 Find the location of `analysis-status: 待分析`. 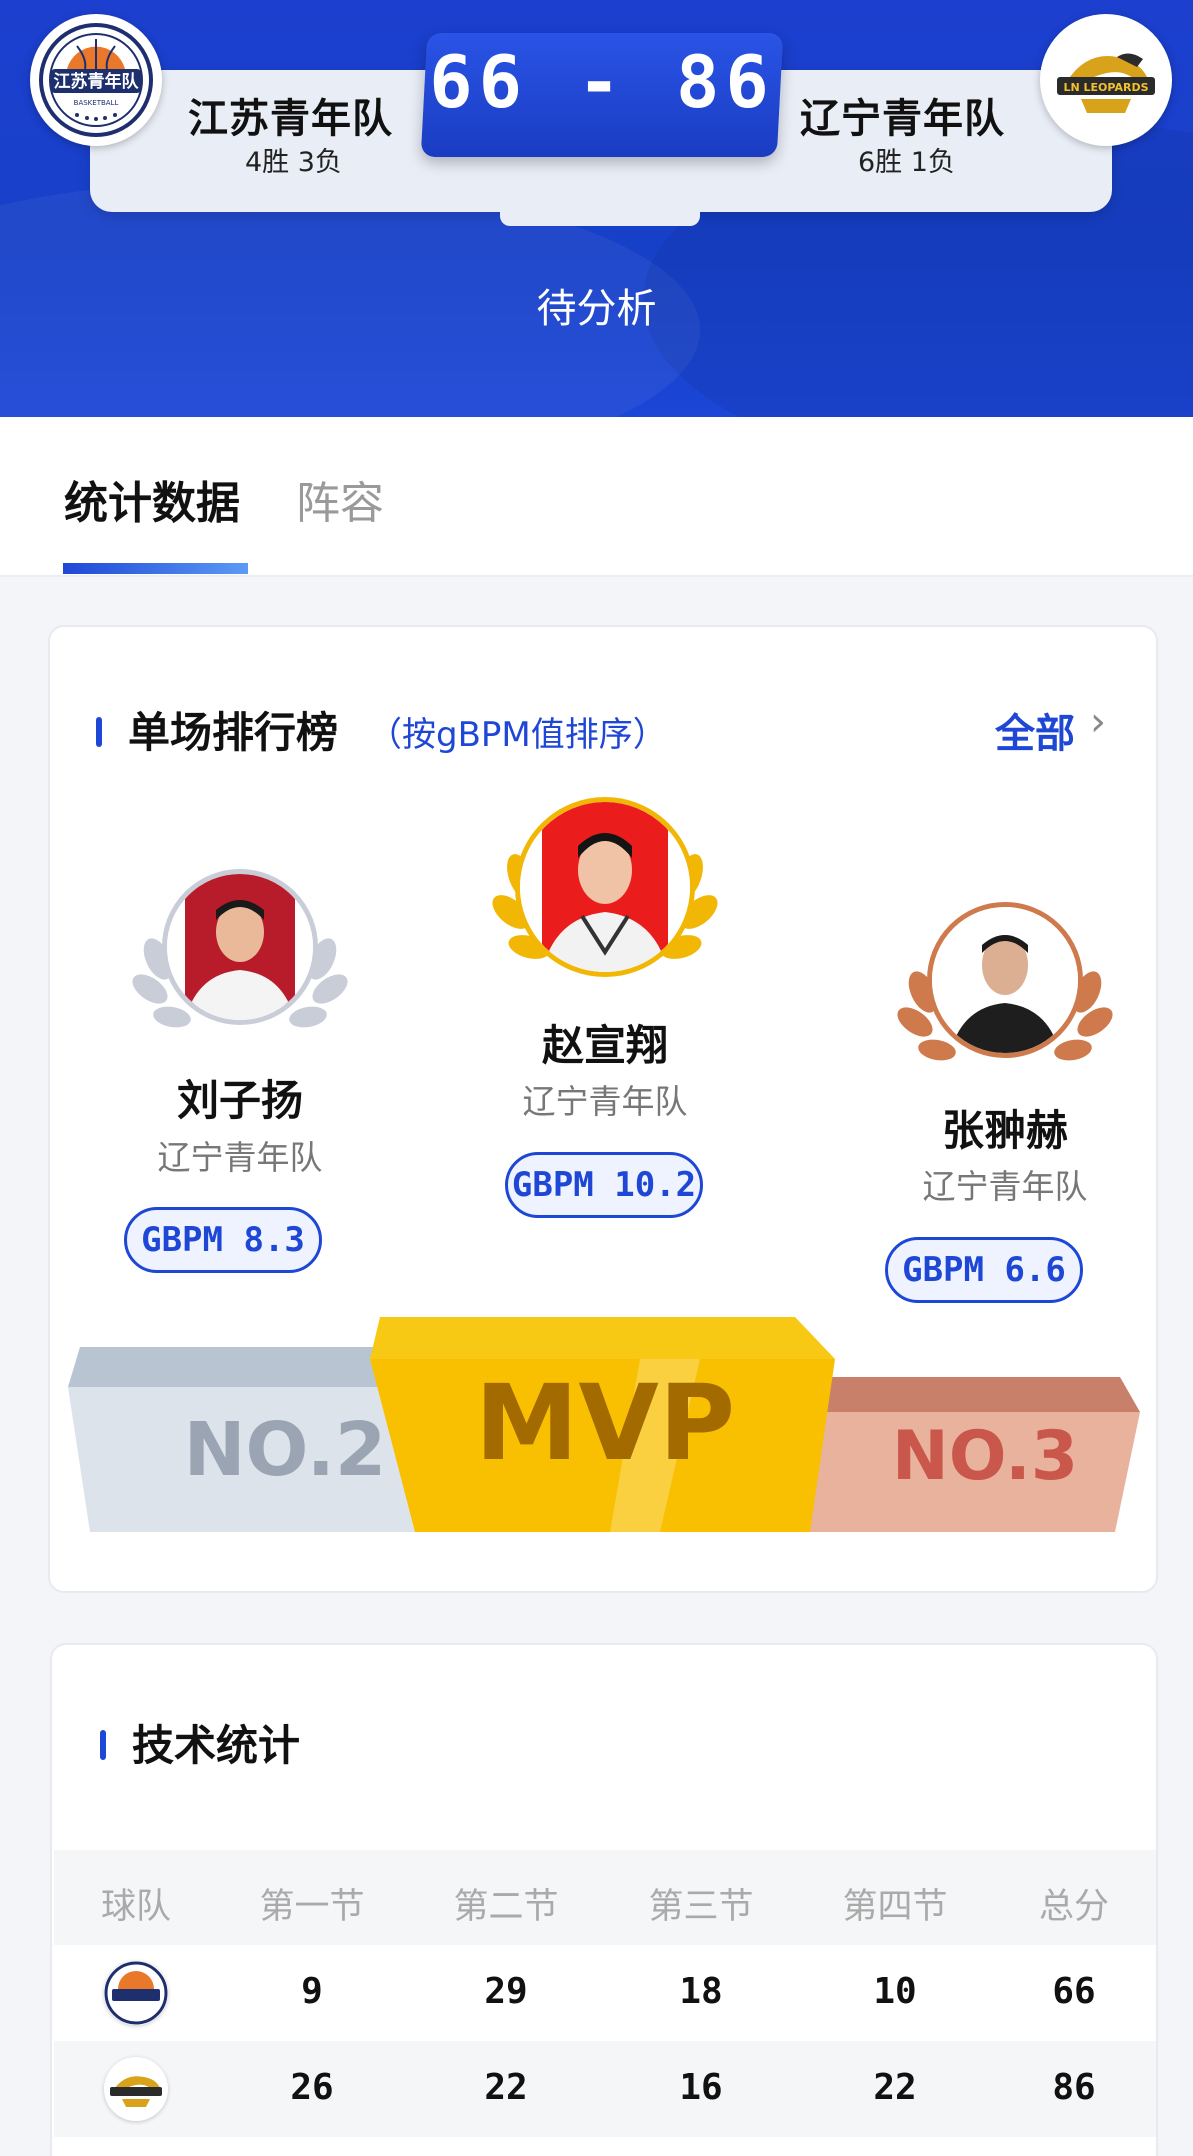

analysis-status: 待分析 is located at coordinates (596, 305).